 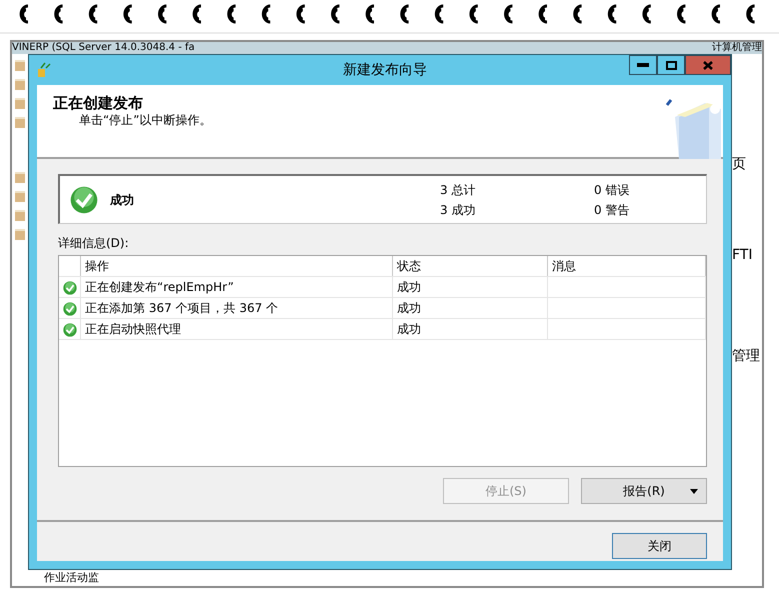 I want to click on tree-item: 作业活动监, so click(x=71, y=577).